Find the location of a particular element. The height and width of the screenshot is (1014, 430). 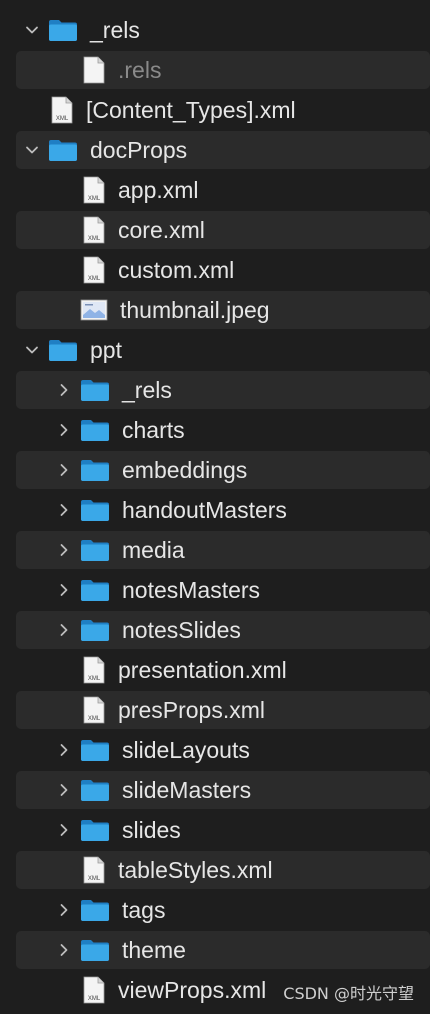

folder-row: handoutMasters is located at coordinates (215, 510).